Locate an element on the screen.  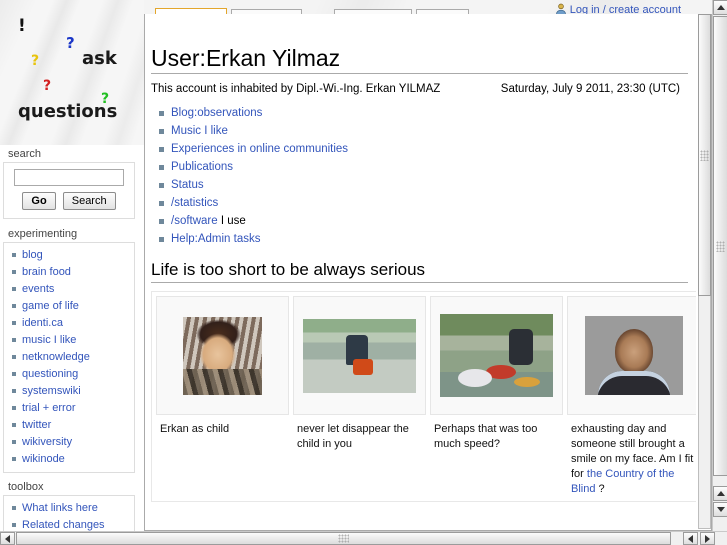
search-portlet-body: Go Search is located at coordinates (69, 190).